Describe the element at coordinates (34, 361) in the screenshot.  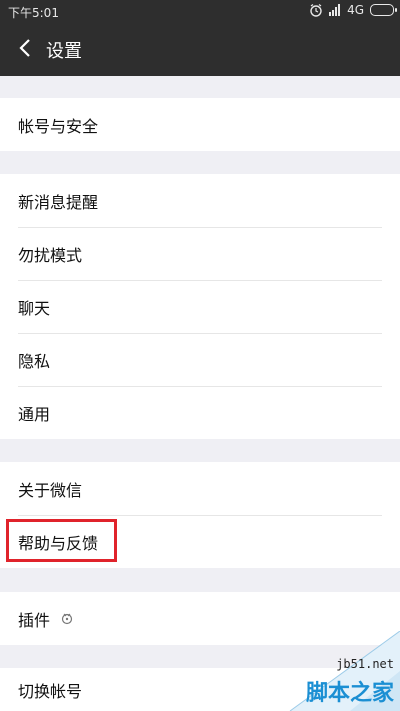
I see `settings-item-label: 隐私` at that location.